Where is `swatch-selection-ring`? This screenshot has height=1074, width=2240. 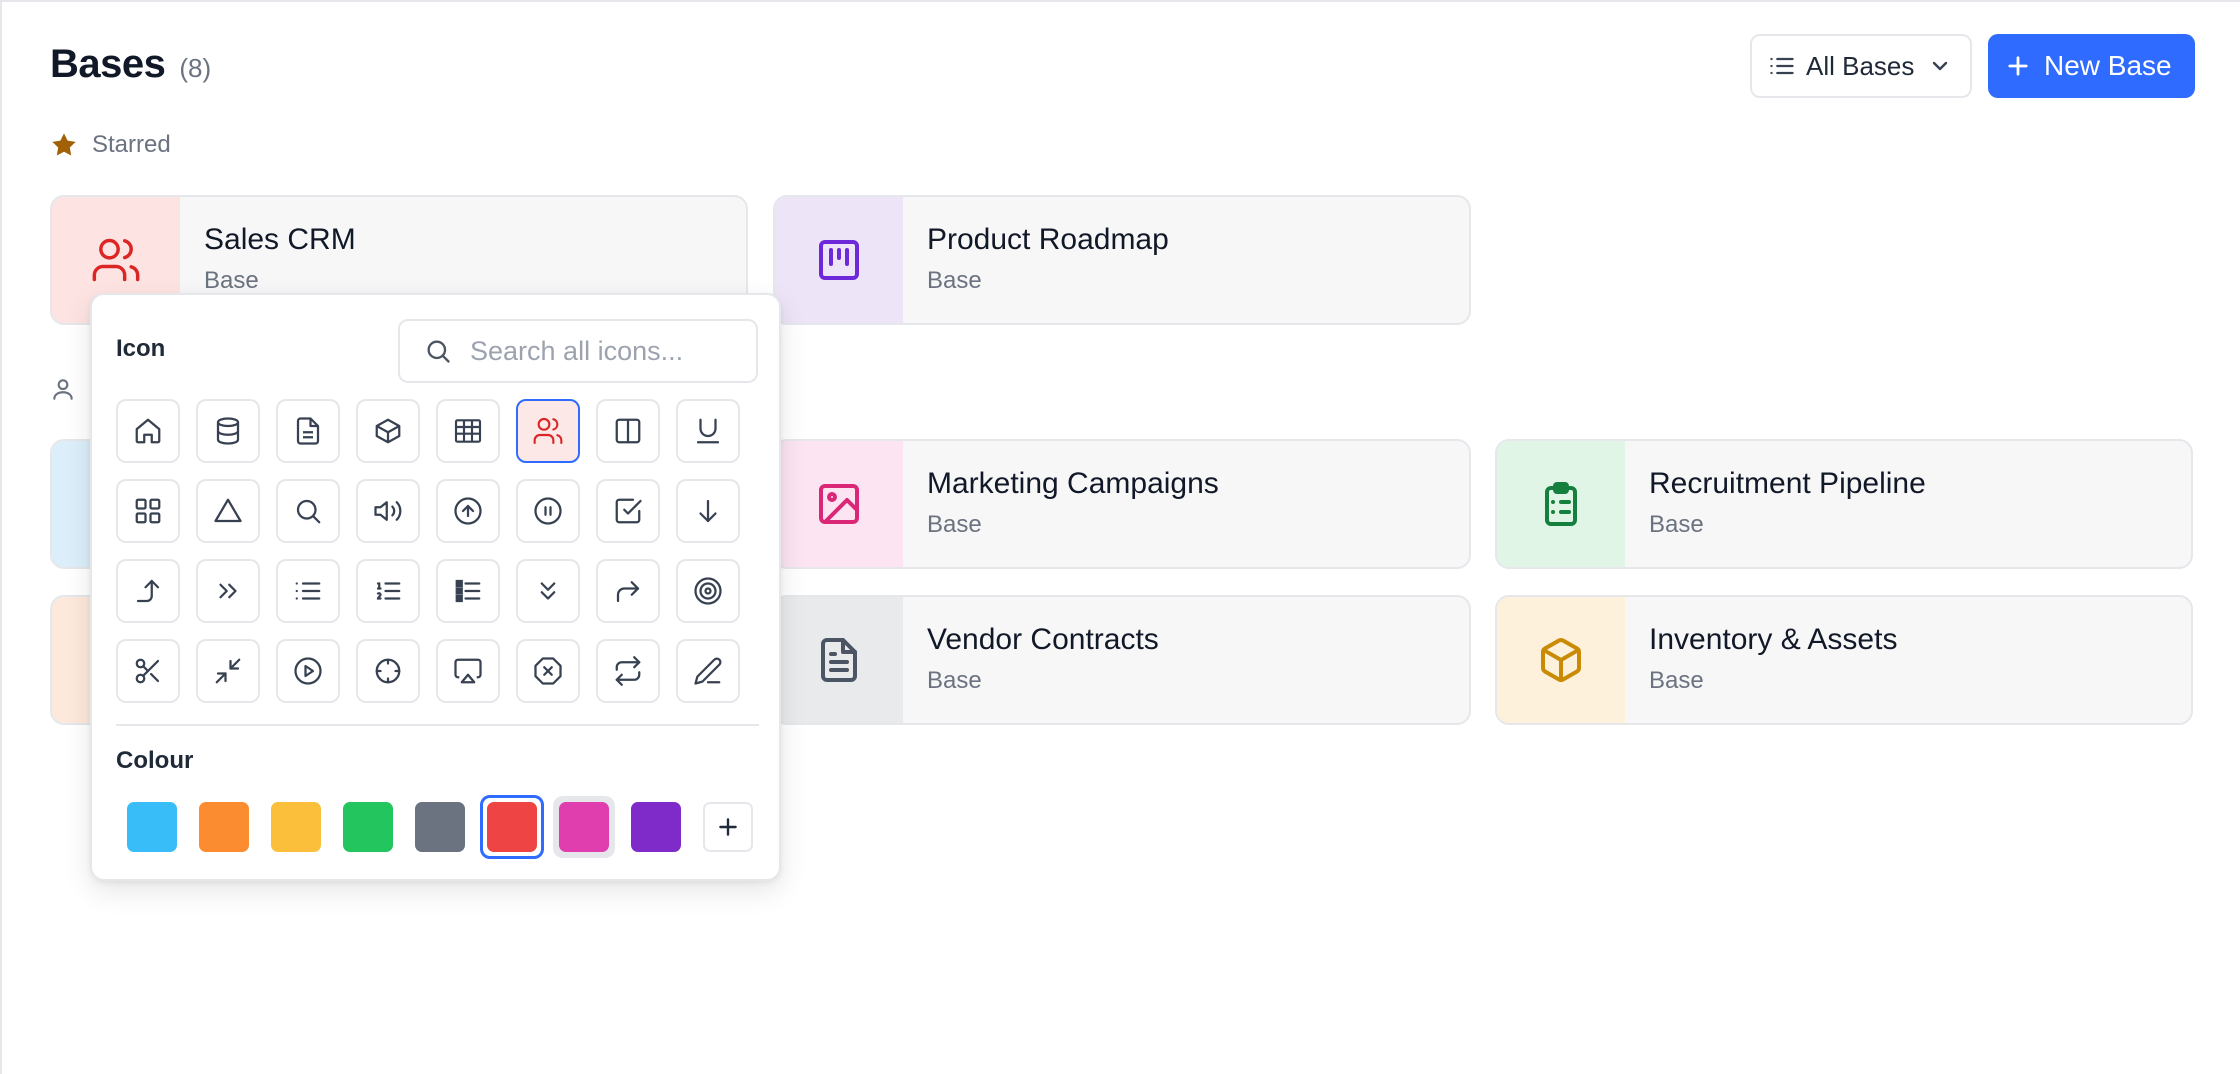 swatch-selection-ring is located at coordinates (512, 827).